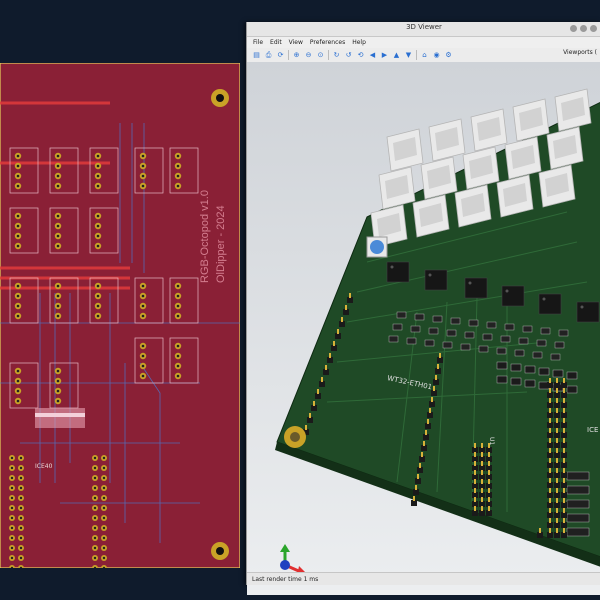 Image resolution: width=600 pixels, height=600 pixels. What do you see at coordinates (436, 55) in the screenshot?
I see `camera-icon: ◉` at bounding box center [436, 55].